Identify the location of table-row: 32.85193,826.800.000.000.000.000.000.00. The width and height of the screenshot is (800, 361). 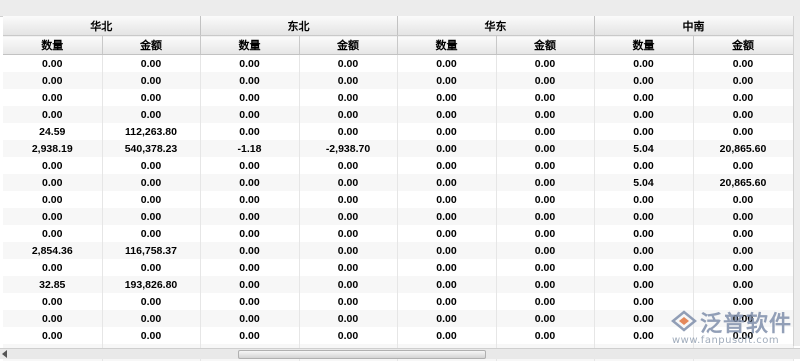
(398, 284).